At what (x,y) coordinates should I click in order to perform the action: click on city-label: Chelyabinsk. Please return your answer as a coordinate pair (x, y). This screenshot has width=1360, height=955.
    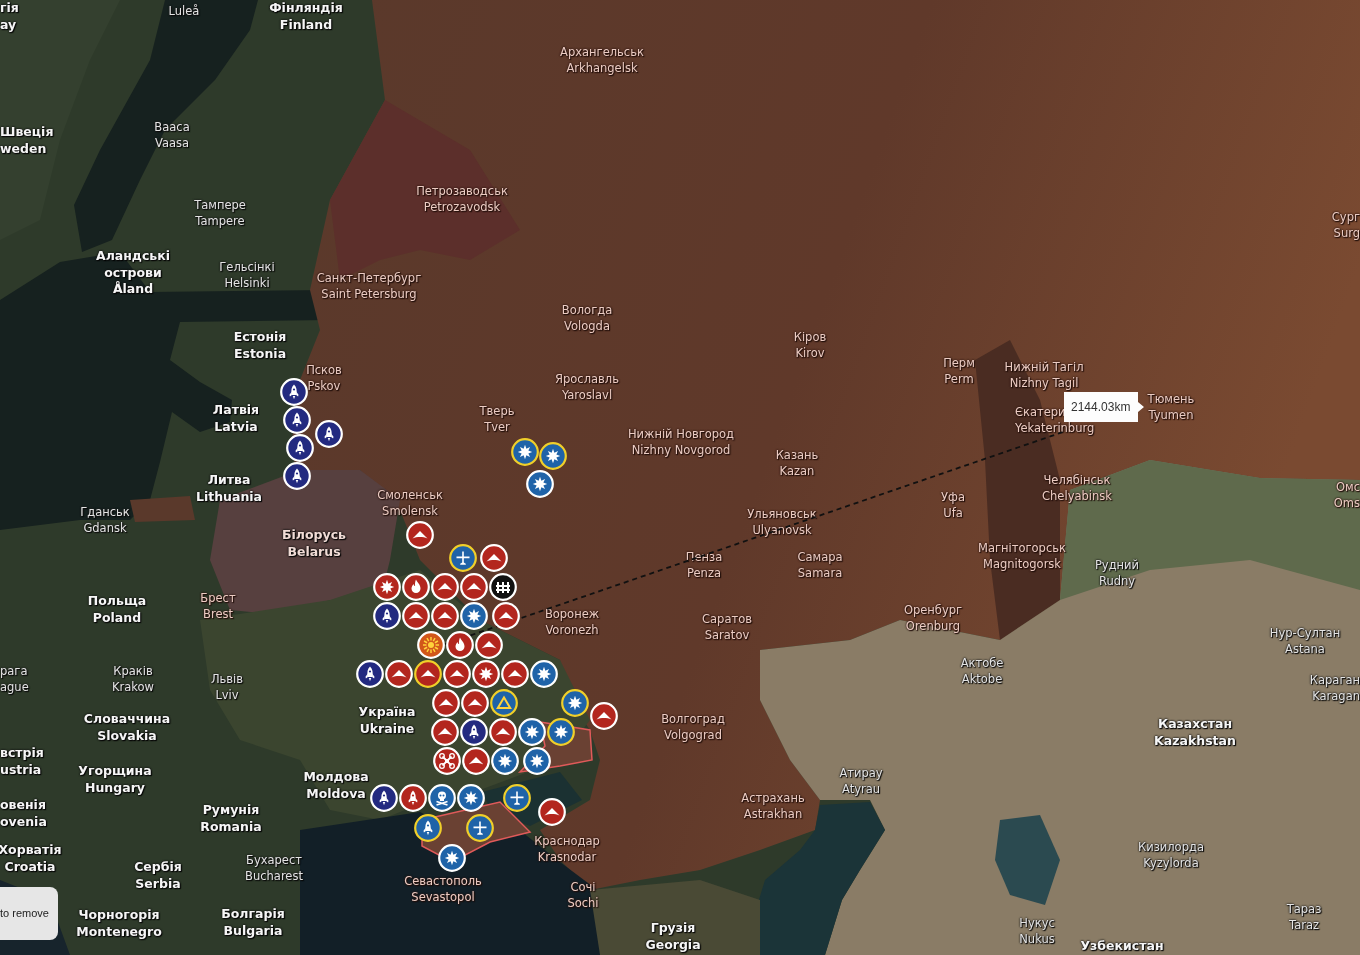
    Looking at the image, I should click on (1077, 496).